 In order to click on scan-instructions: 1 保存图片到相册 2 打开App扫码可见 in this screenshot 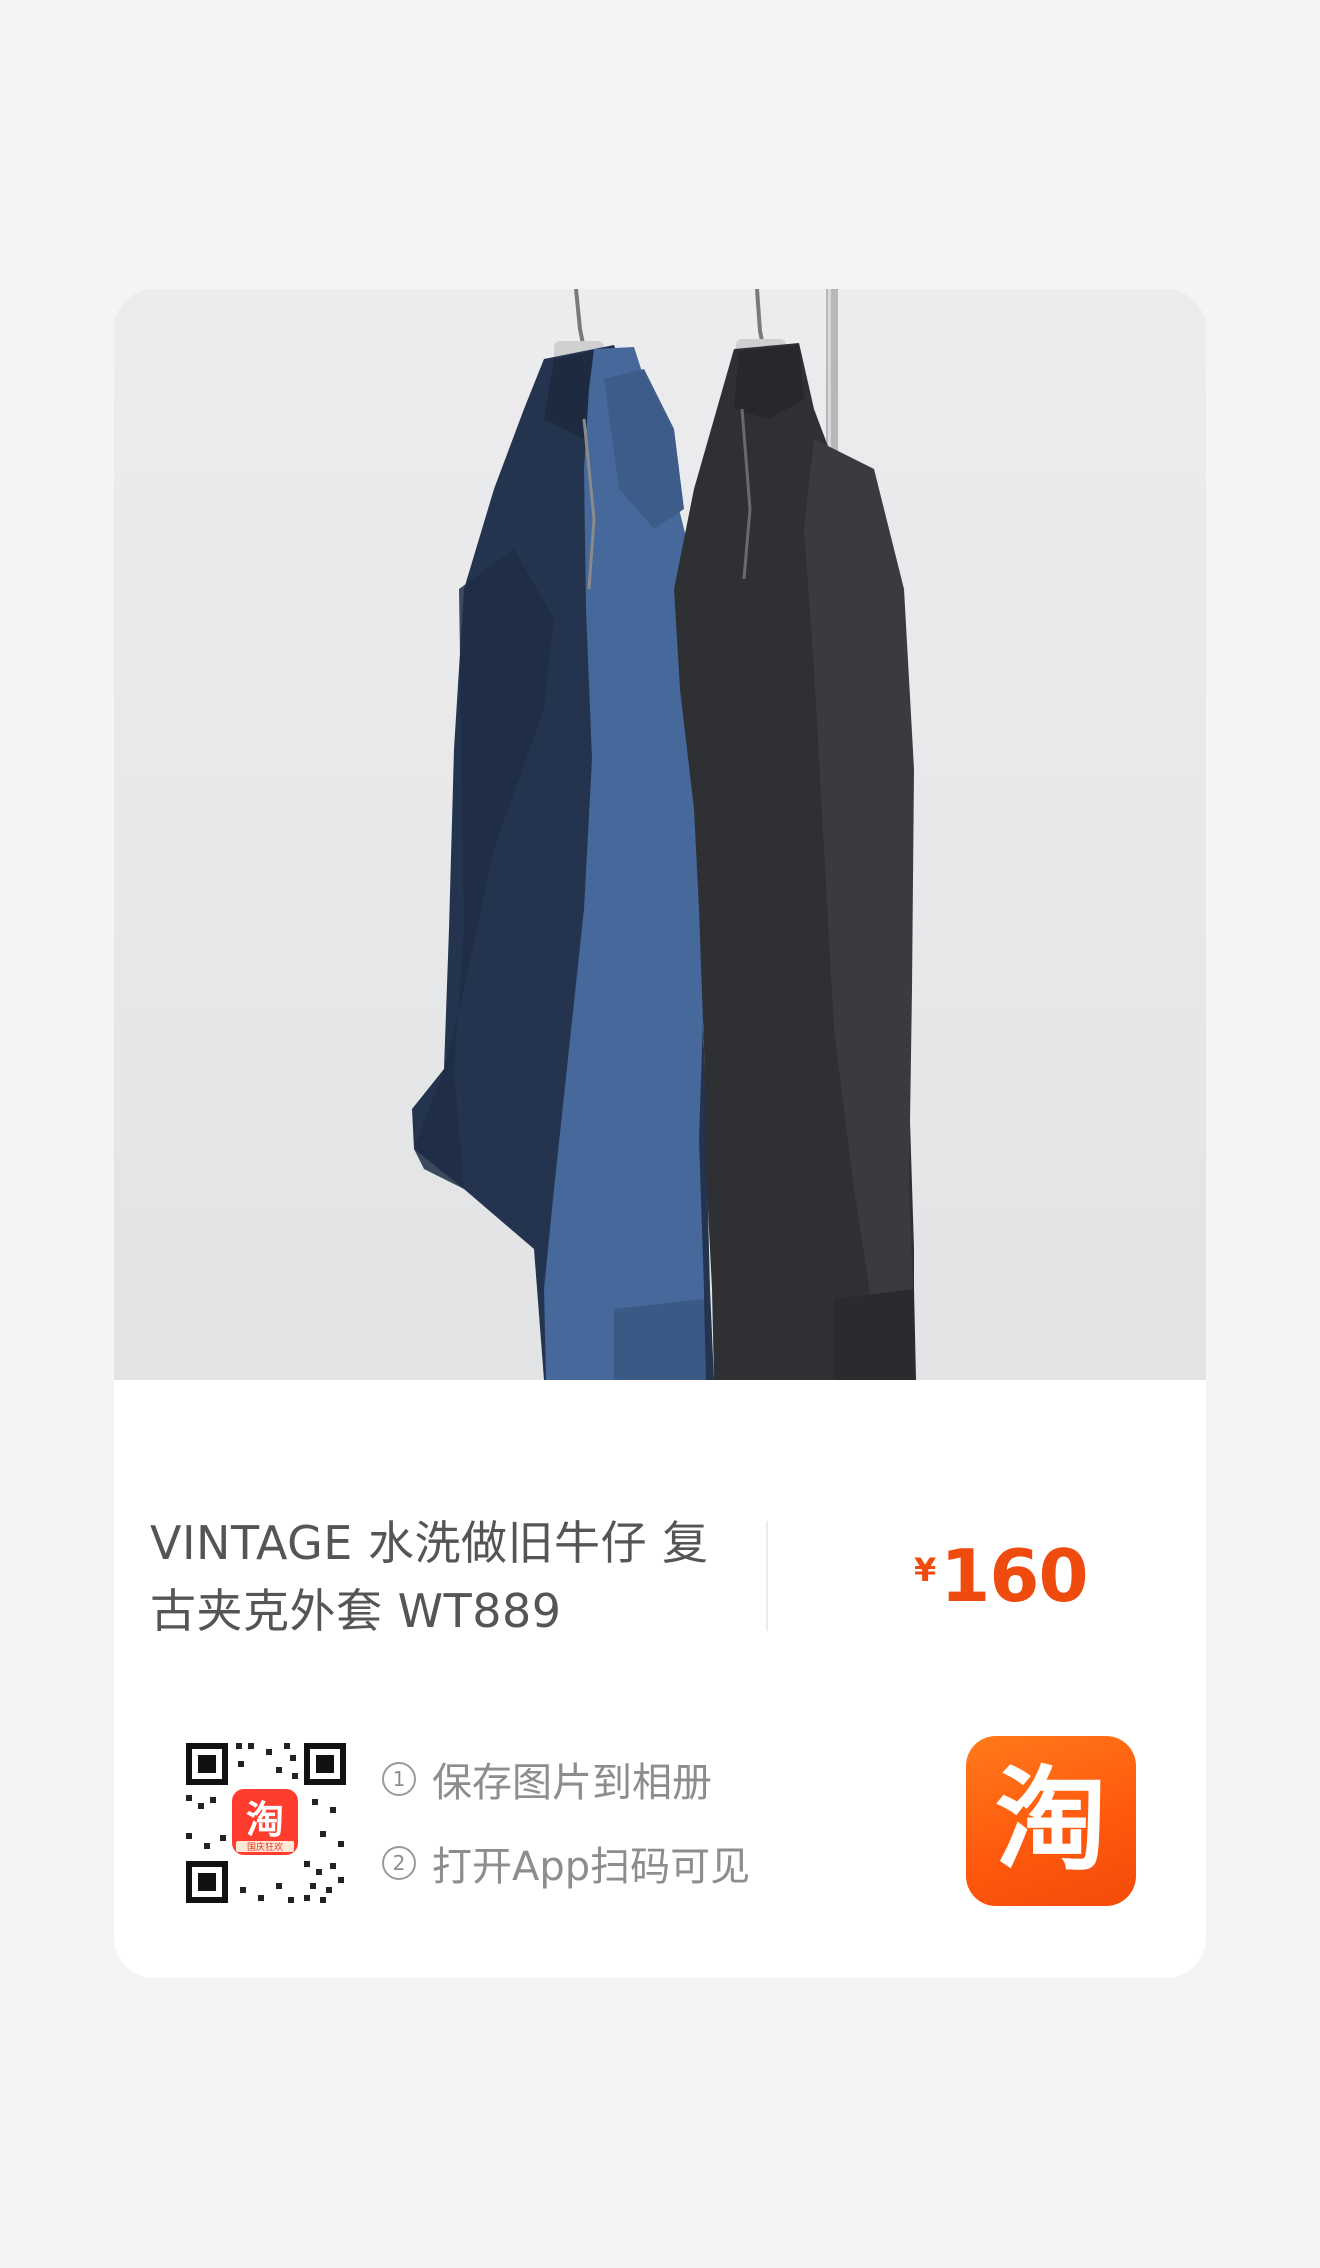, I will do `click(566, 1835)`.